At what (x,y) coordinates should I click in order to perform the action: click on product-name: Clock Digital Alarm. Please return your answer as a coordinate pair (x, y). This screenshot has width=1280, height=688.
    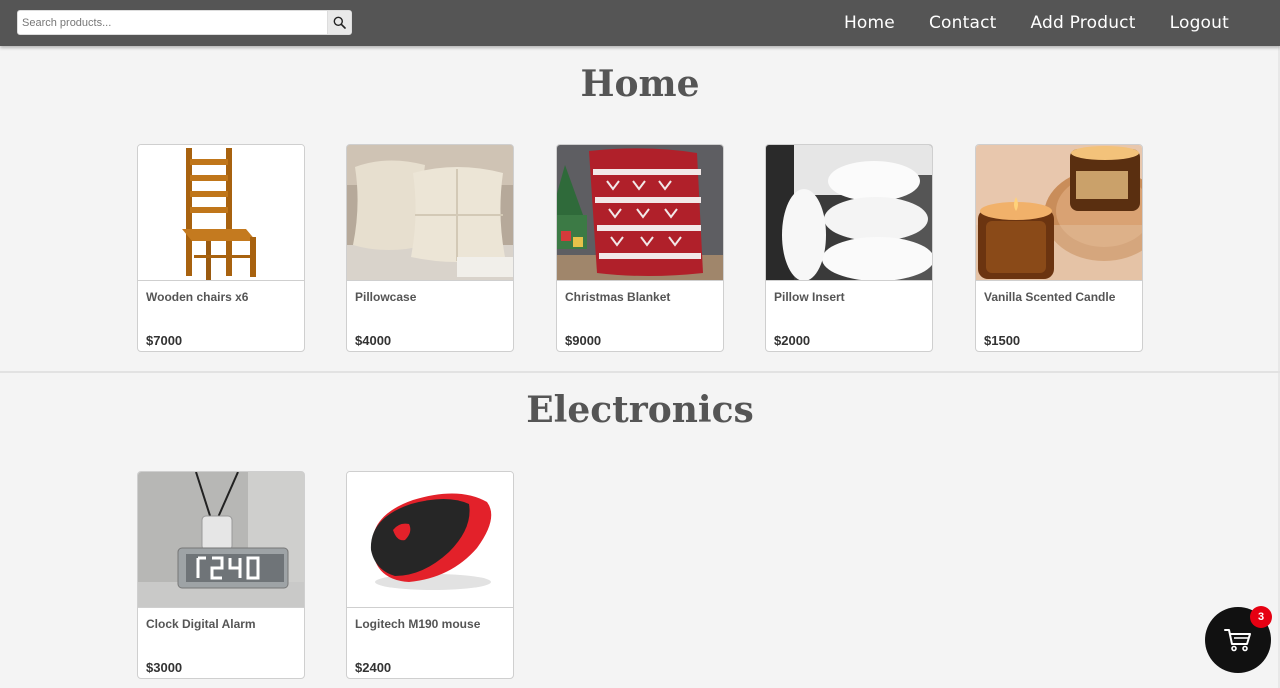
    Looking at the image, I should click on (201, 624).